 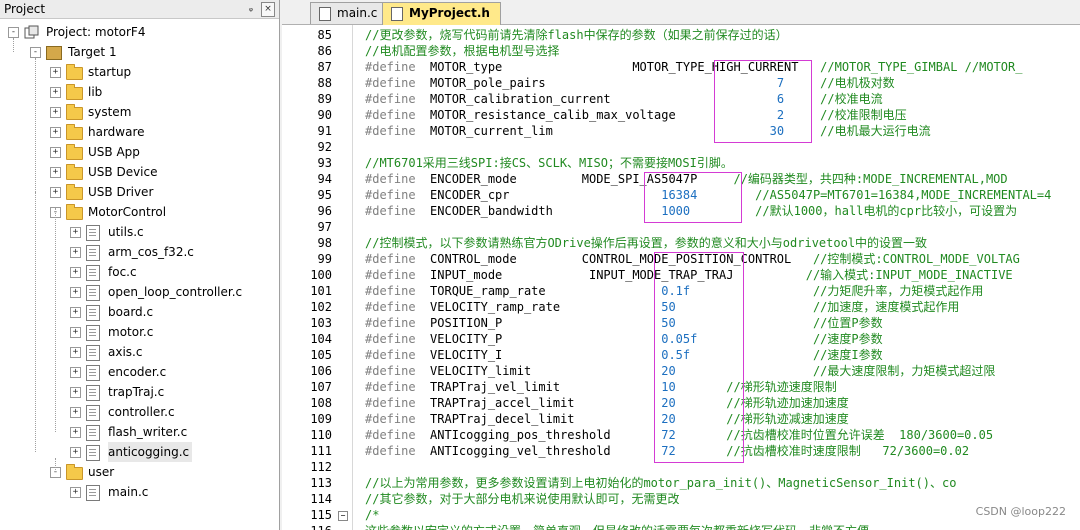 I want to click on tree-file: + controller.c, so click(x=138, y=412).